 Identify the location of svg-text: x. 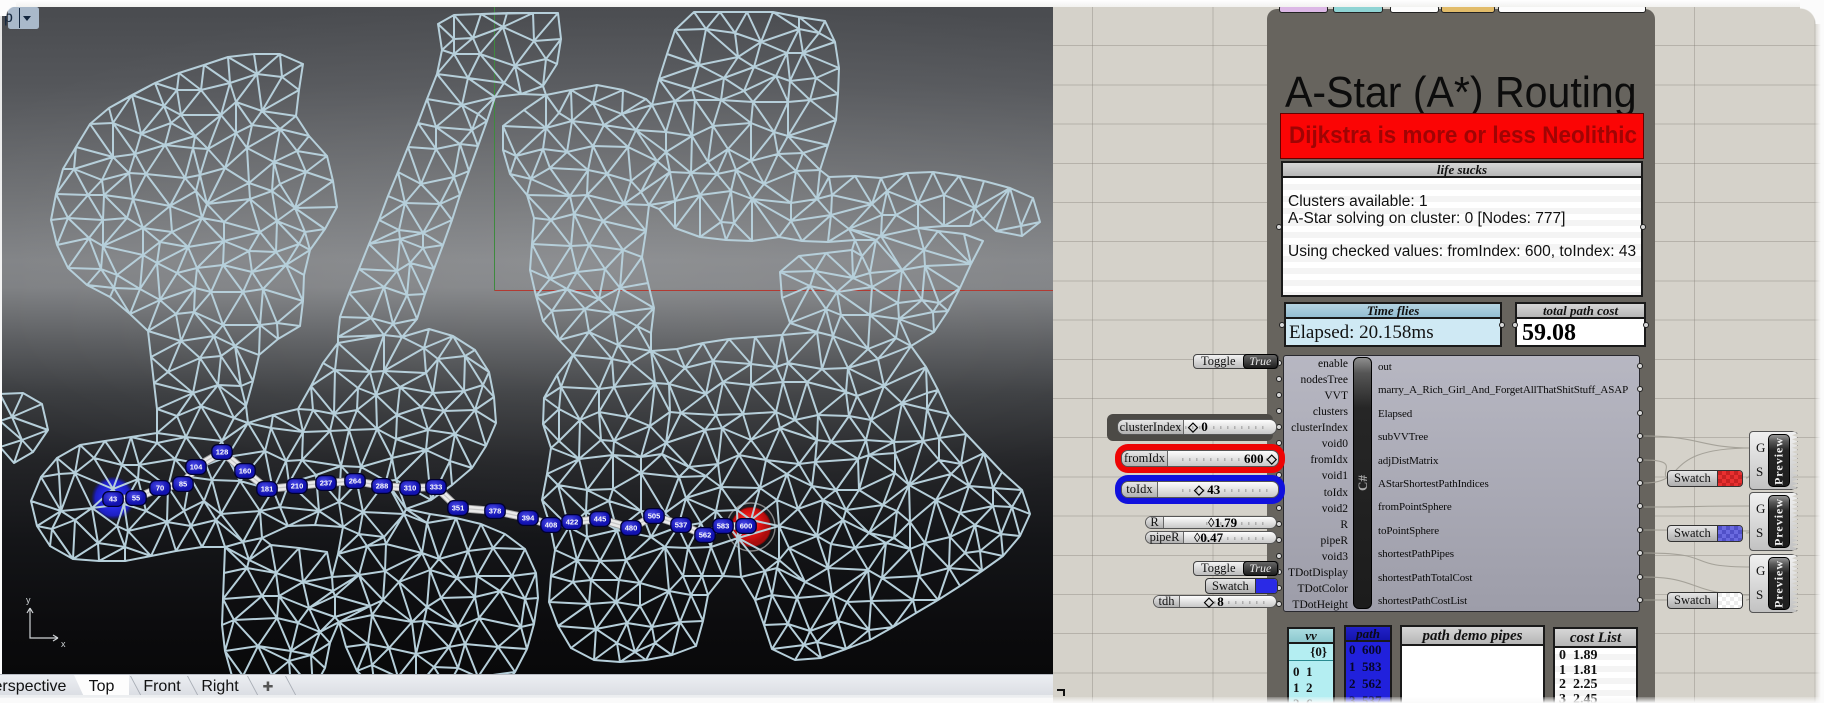
(63, 644).